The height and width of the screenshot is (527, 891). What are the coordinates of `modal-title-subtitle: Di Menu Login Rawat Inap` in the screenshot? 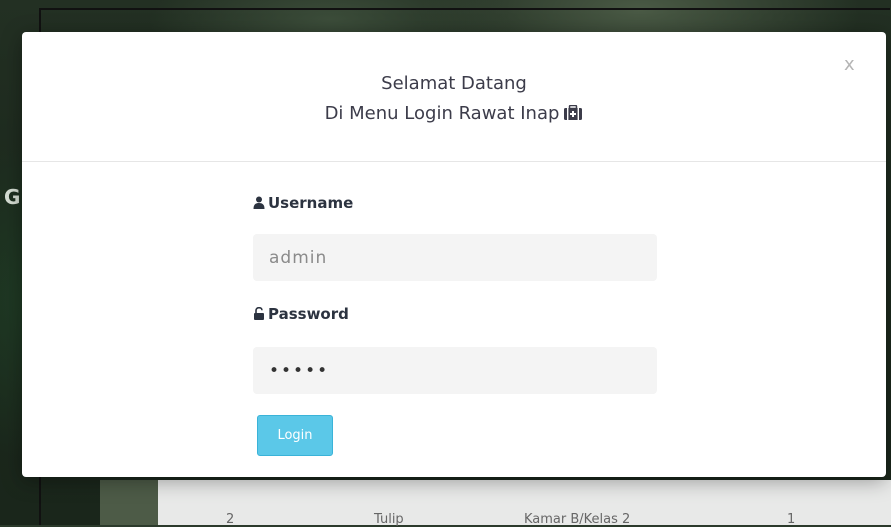 It's located at (454, 114).